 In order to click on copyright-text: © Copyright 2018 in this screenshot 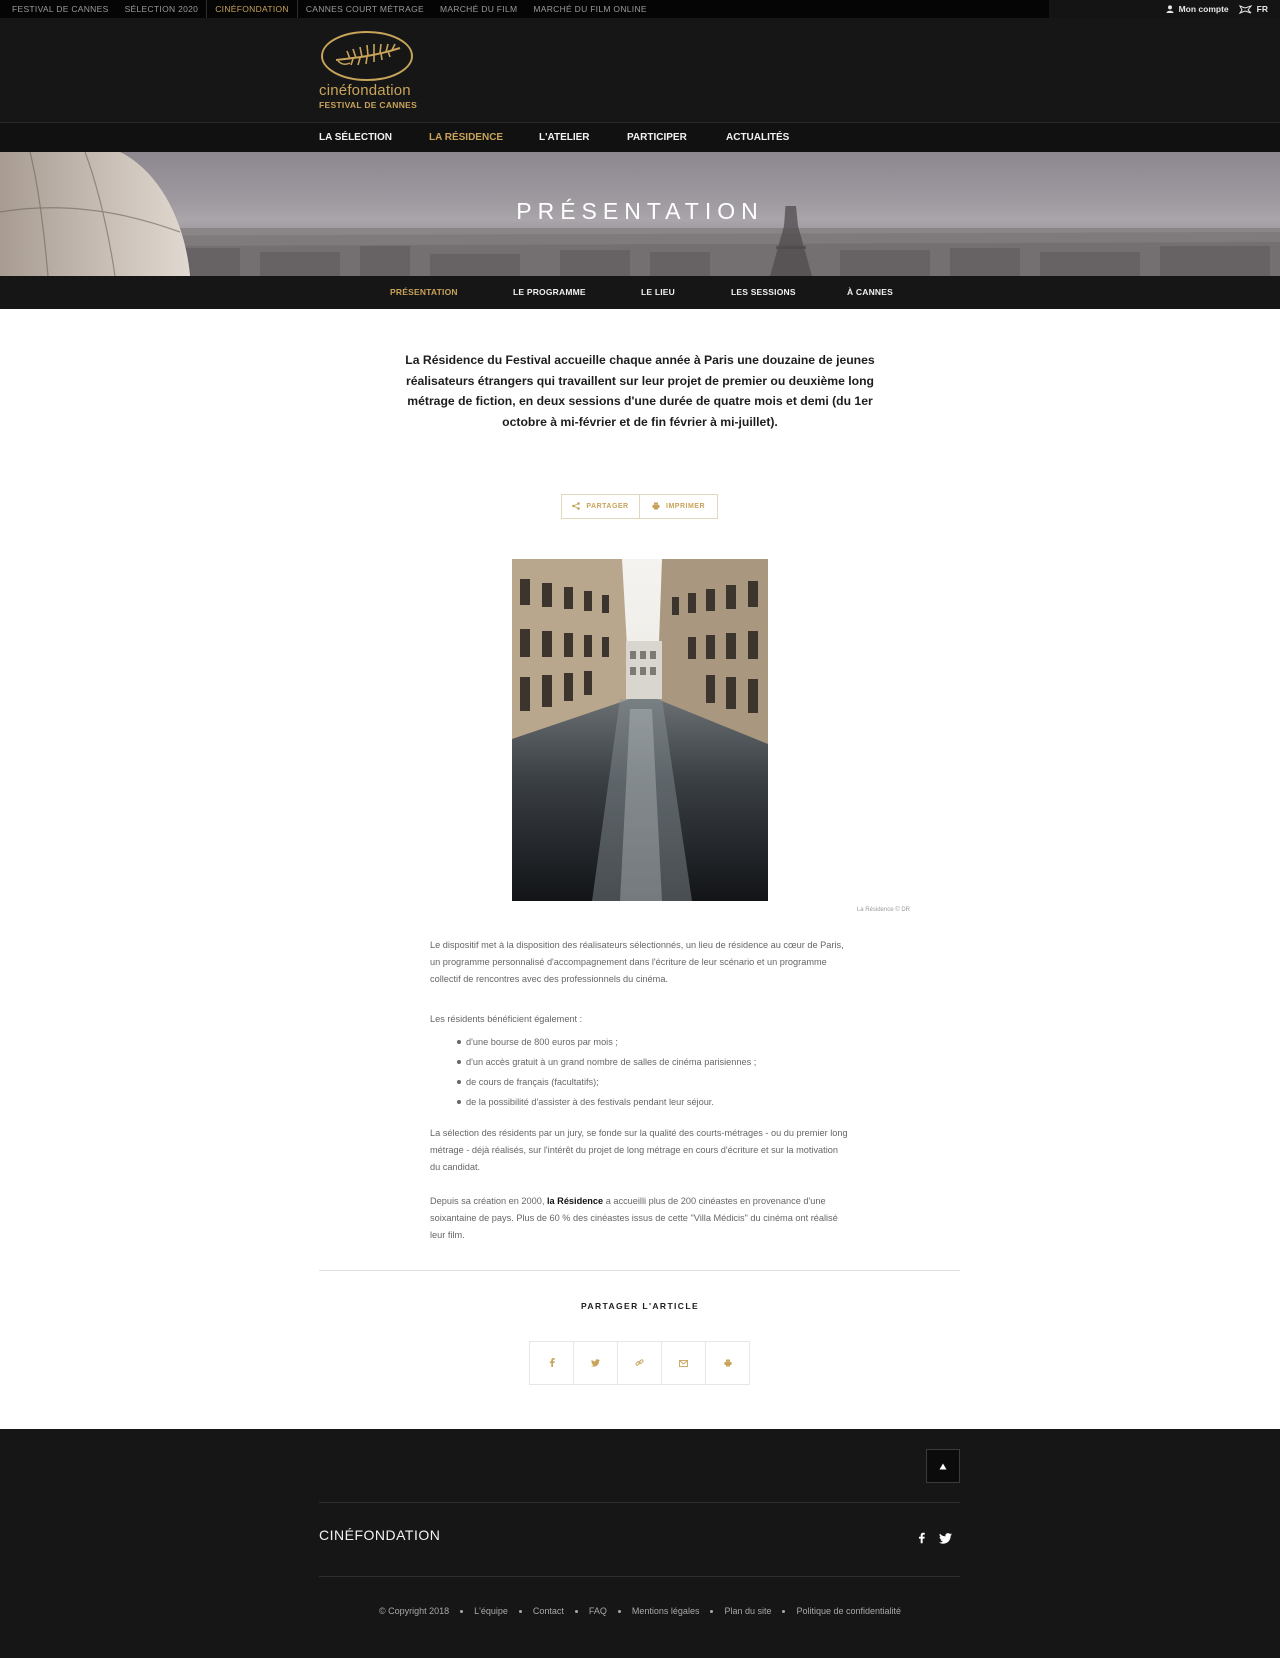, I will do `click(414, 1611)`.